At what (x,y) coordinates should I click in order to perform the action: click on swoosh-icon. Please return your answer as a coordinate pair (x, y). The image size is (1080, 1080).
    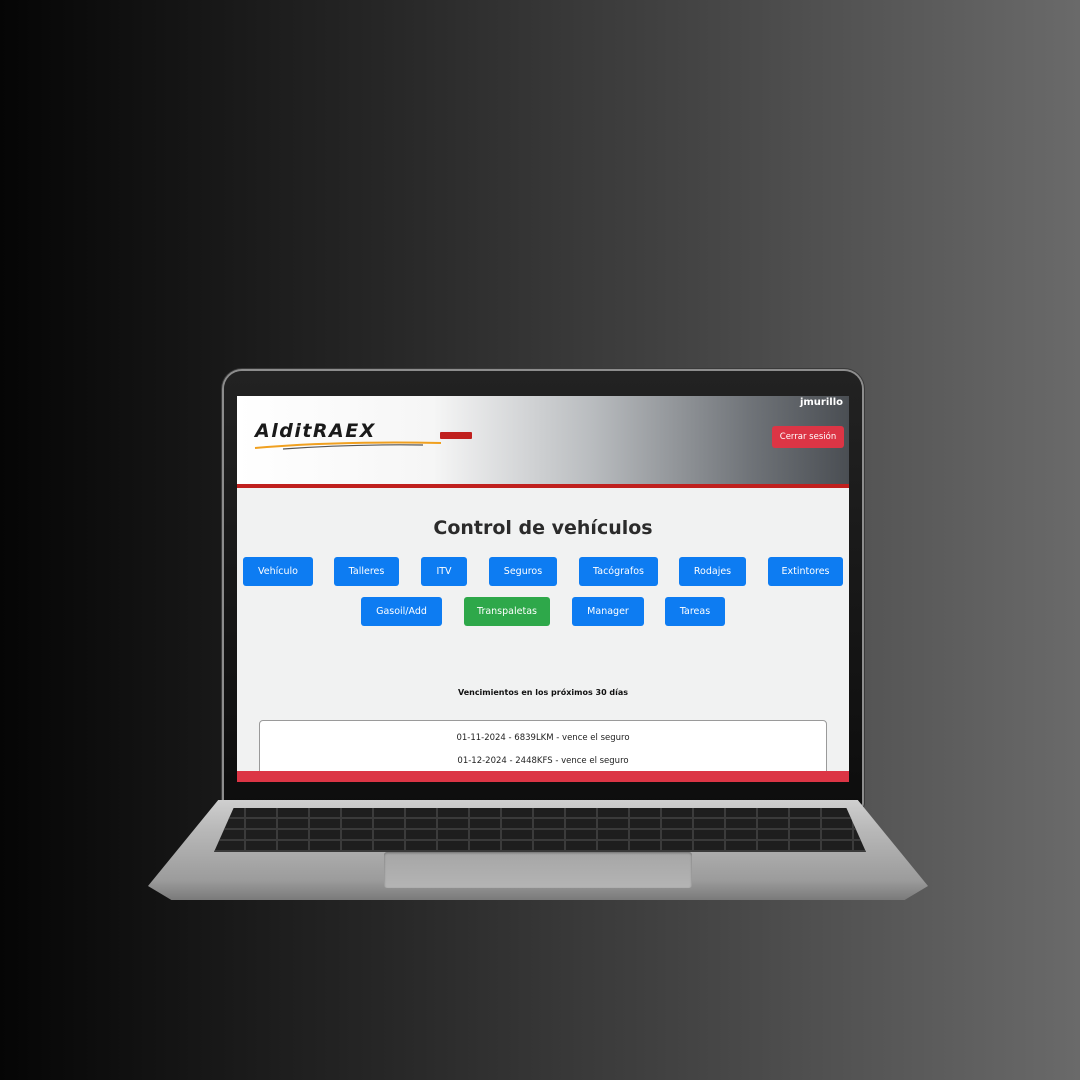
    Looking at the image, I should click on (348, 445).